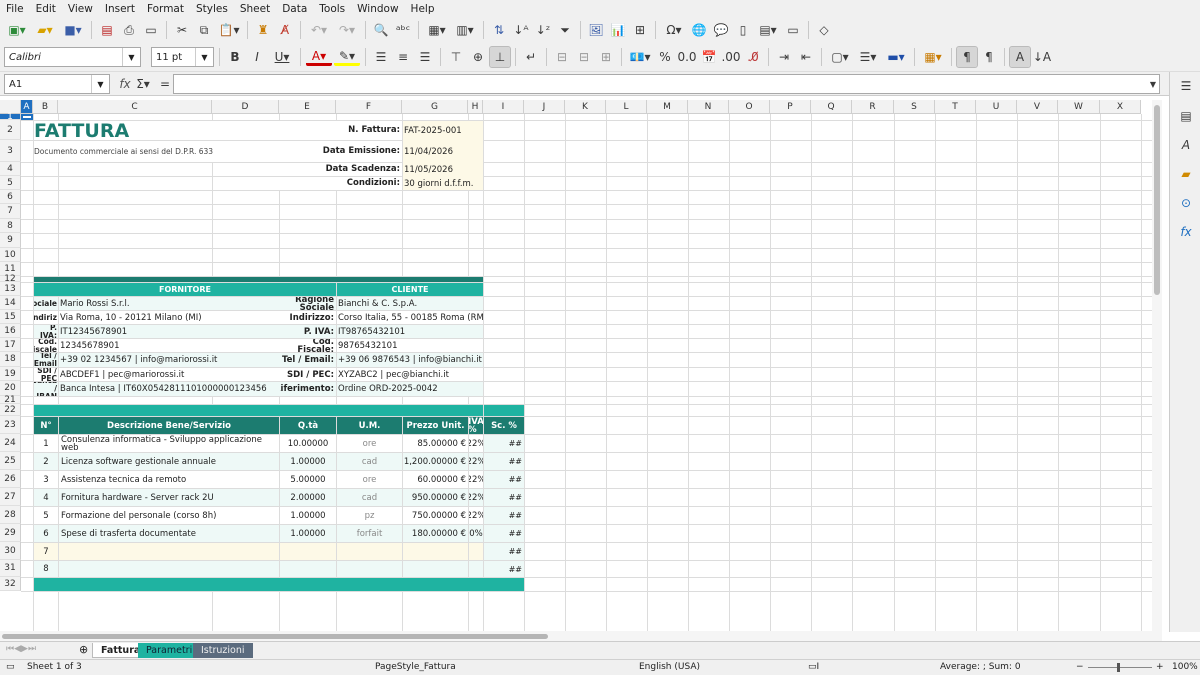  I want to click on freeze-rows-icon: ▭, so click(793, 30).